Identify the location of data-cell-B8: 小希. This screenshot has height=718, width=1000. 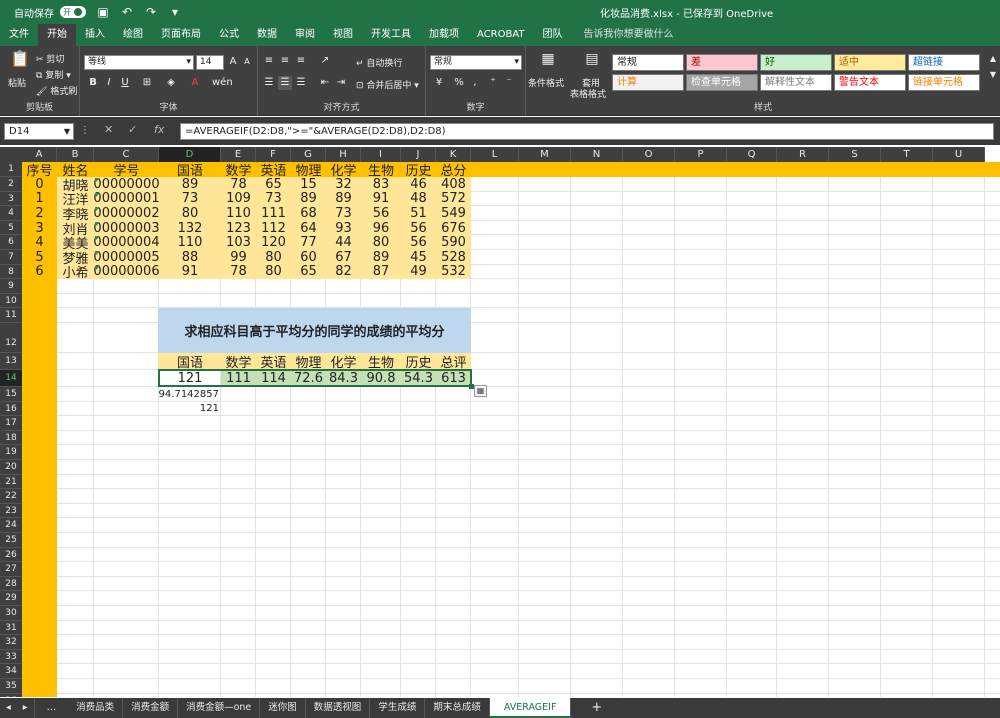
(75, 273).